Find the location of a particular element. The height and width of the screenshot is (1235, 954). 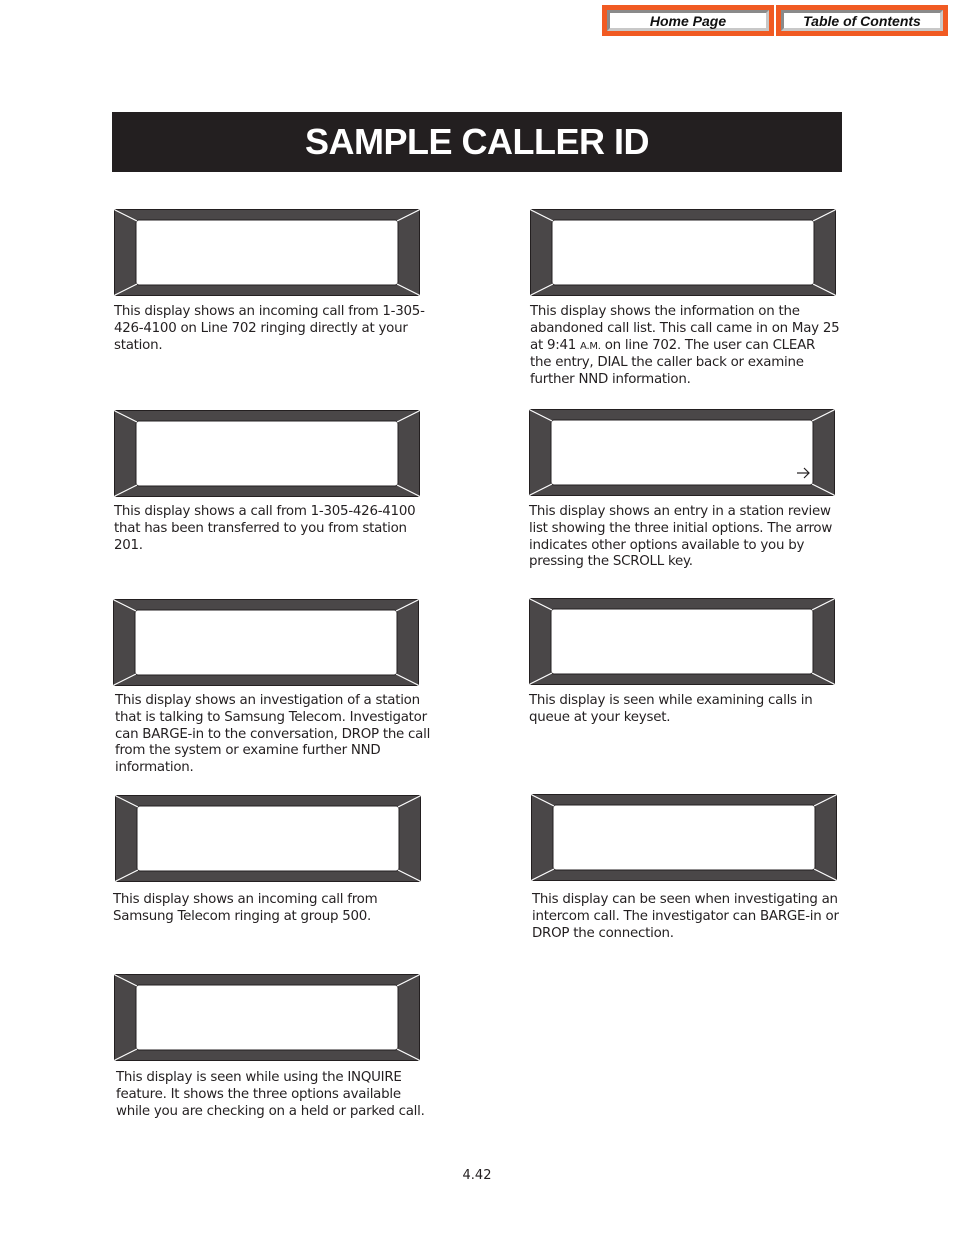

home-page-button: Home Page is located at coordinates (688, 20).